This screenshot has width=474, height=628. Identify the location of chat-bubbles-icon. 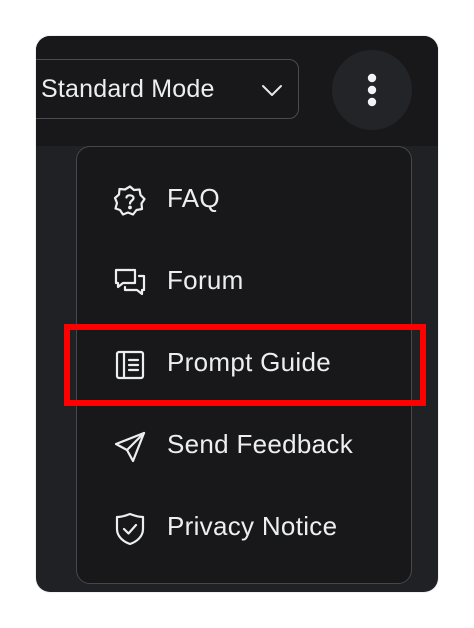
(130, 282).